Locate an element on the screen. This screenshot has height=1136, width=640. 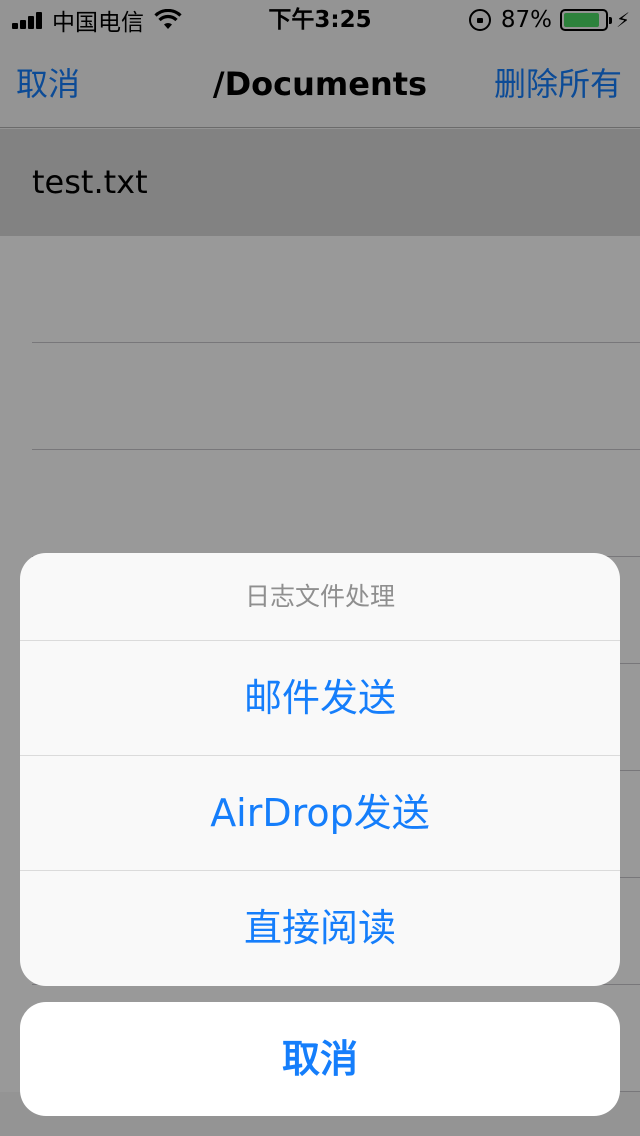
action-sheet-title: 日志文件处理 is located at coordinates (320, 597).